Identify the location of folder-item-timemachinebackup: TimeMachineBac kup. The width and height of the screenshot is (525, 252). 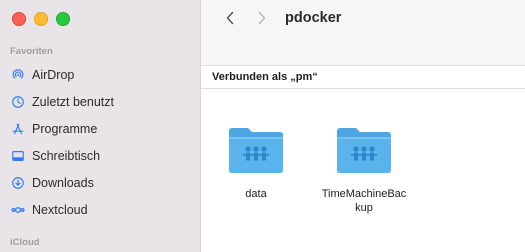
(364, 170).